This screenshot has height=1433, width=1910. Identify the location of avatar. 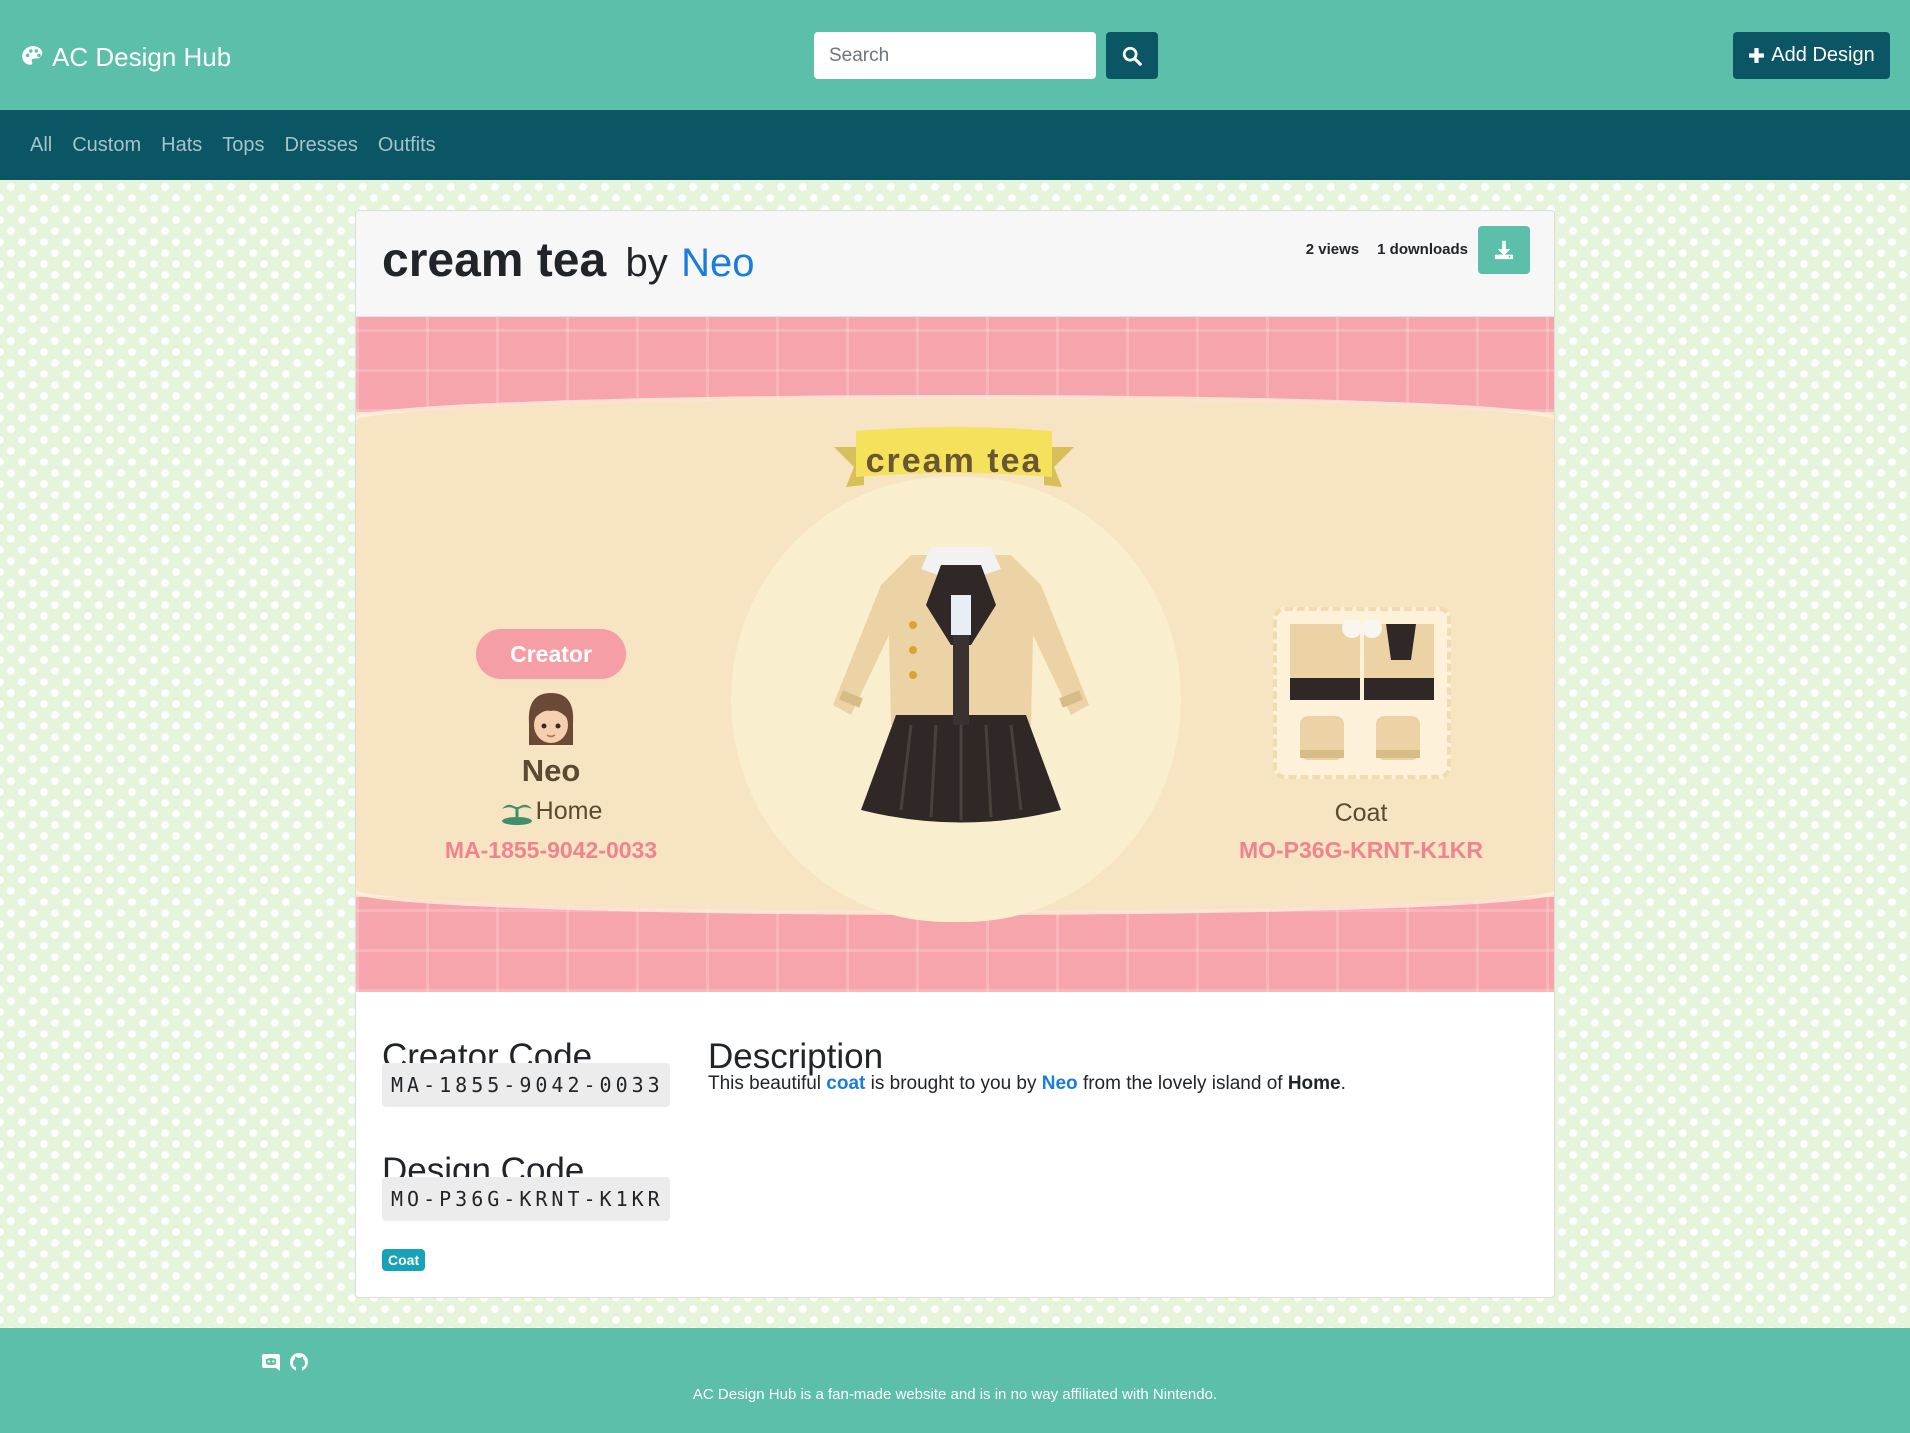
(551, 719).